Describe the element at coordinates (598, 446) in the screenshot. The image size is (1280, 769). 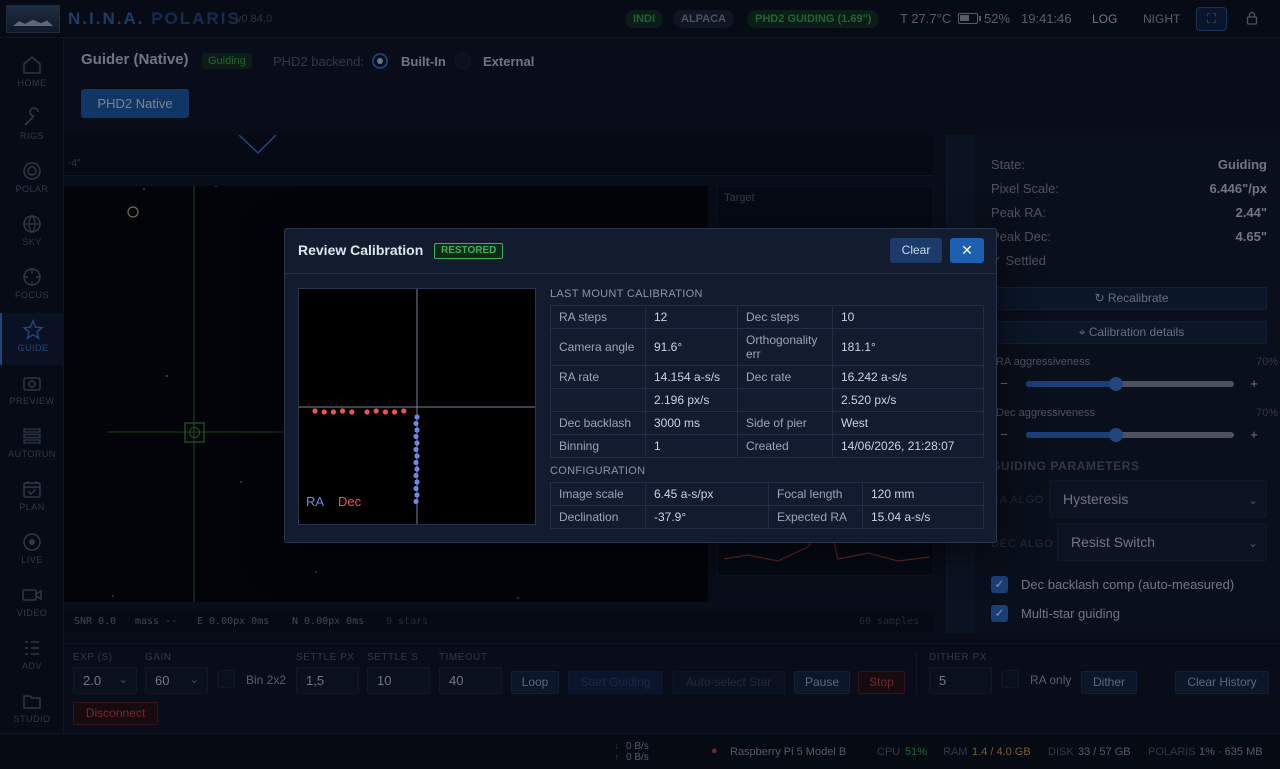
I see `field-label: Binning` at that location.